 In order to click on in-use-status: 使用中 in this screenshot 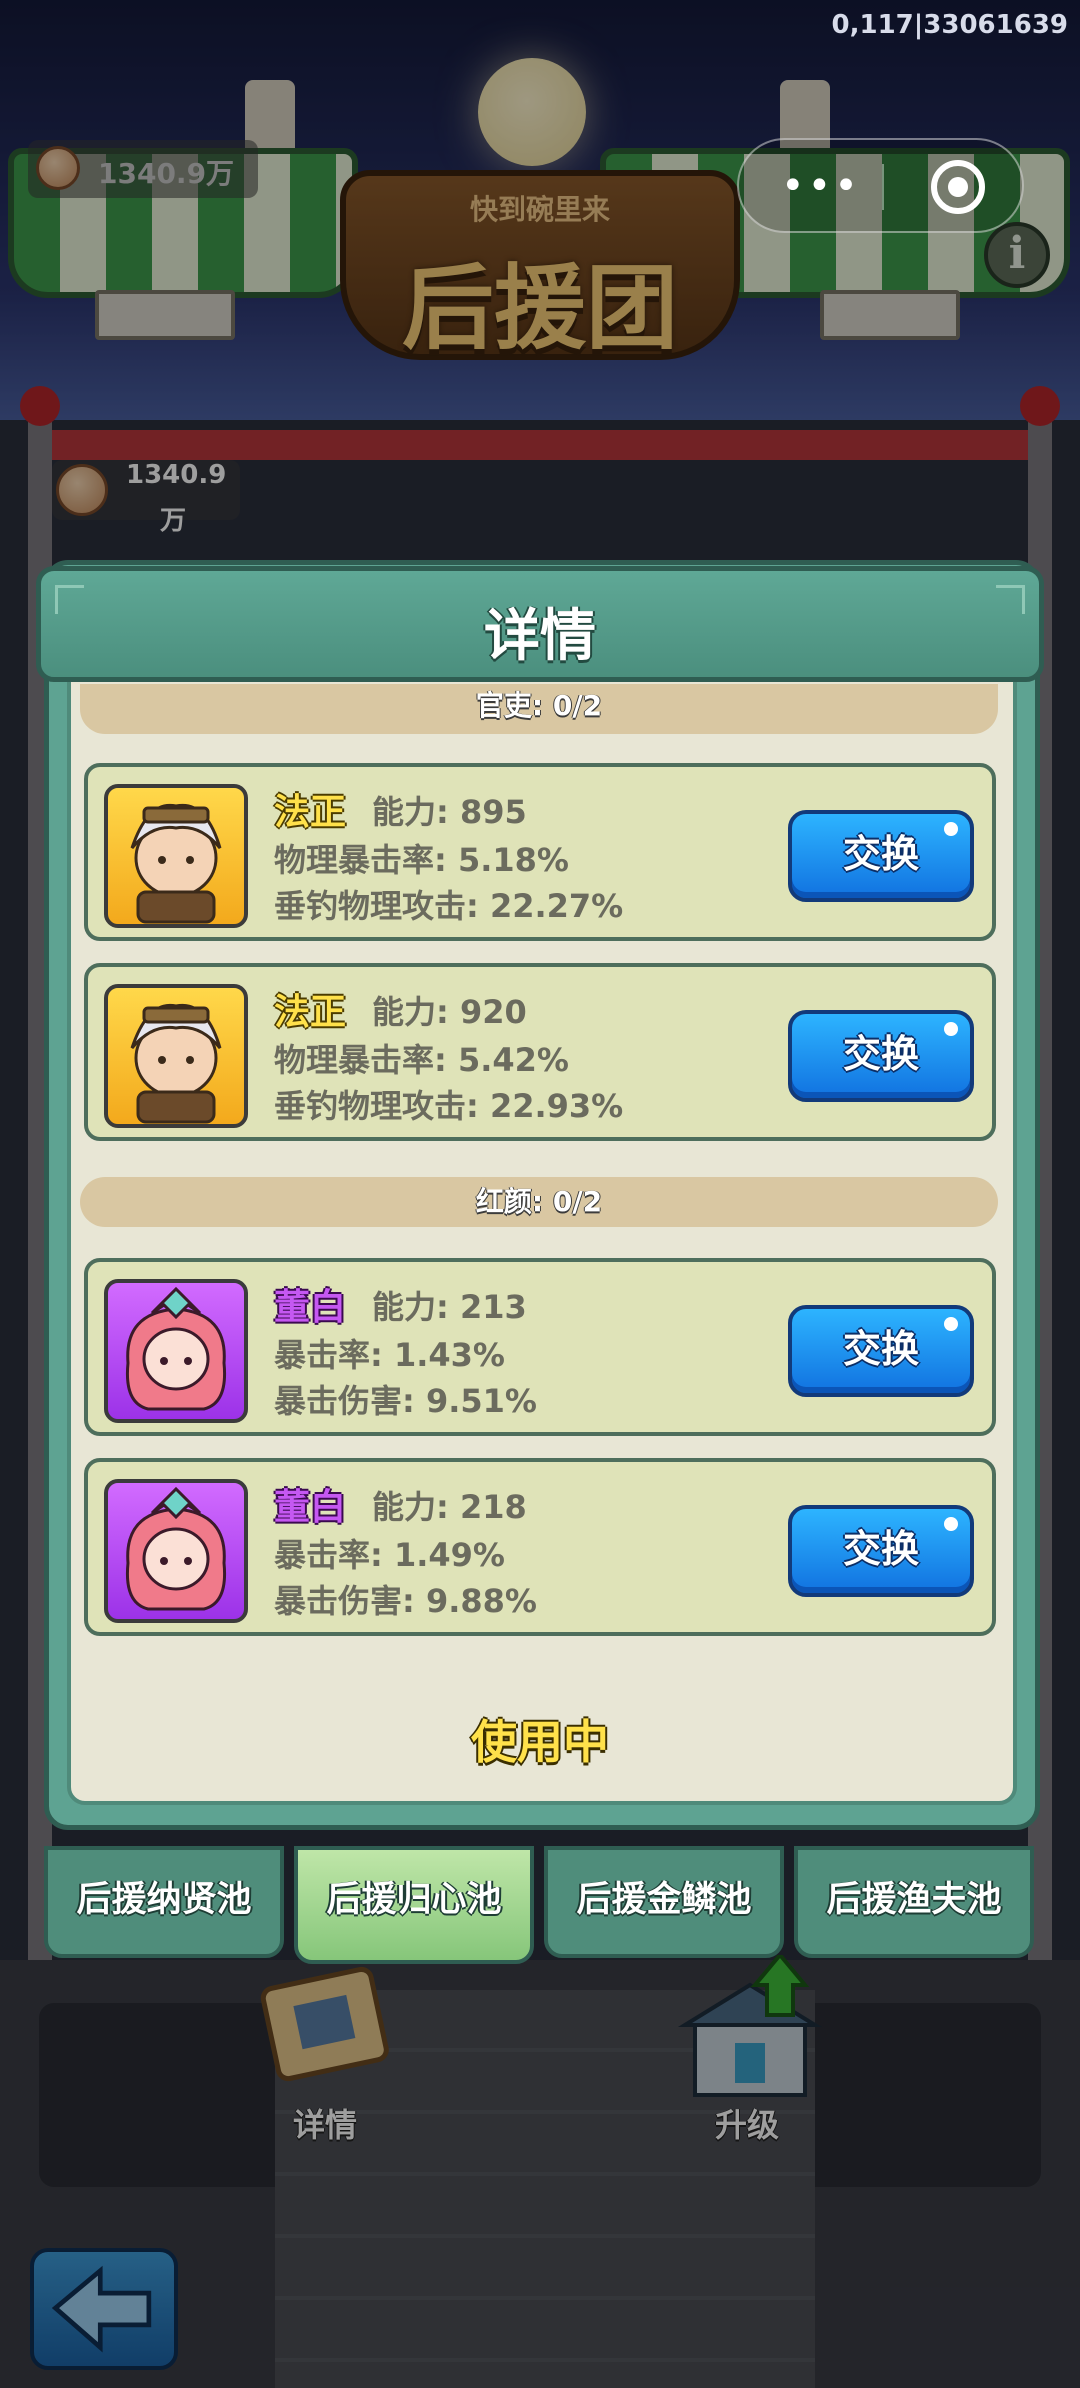, I will do `click(540, 1742)`.